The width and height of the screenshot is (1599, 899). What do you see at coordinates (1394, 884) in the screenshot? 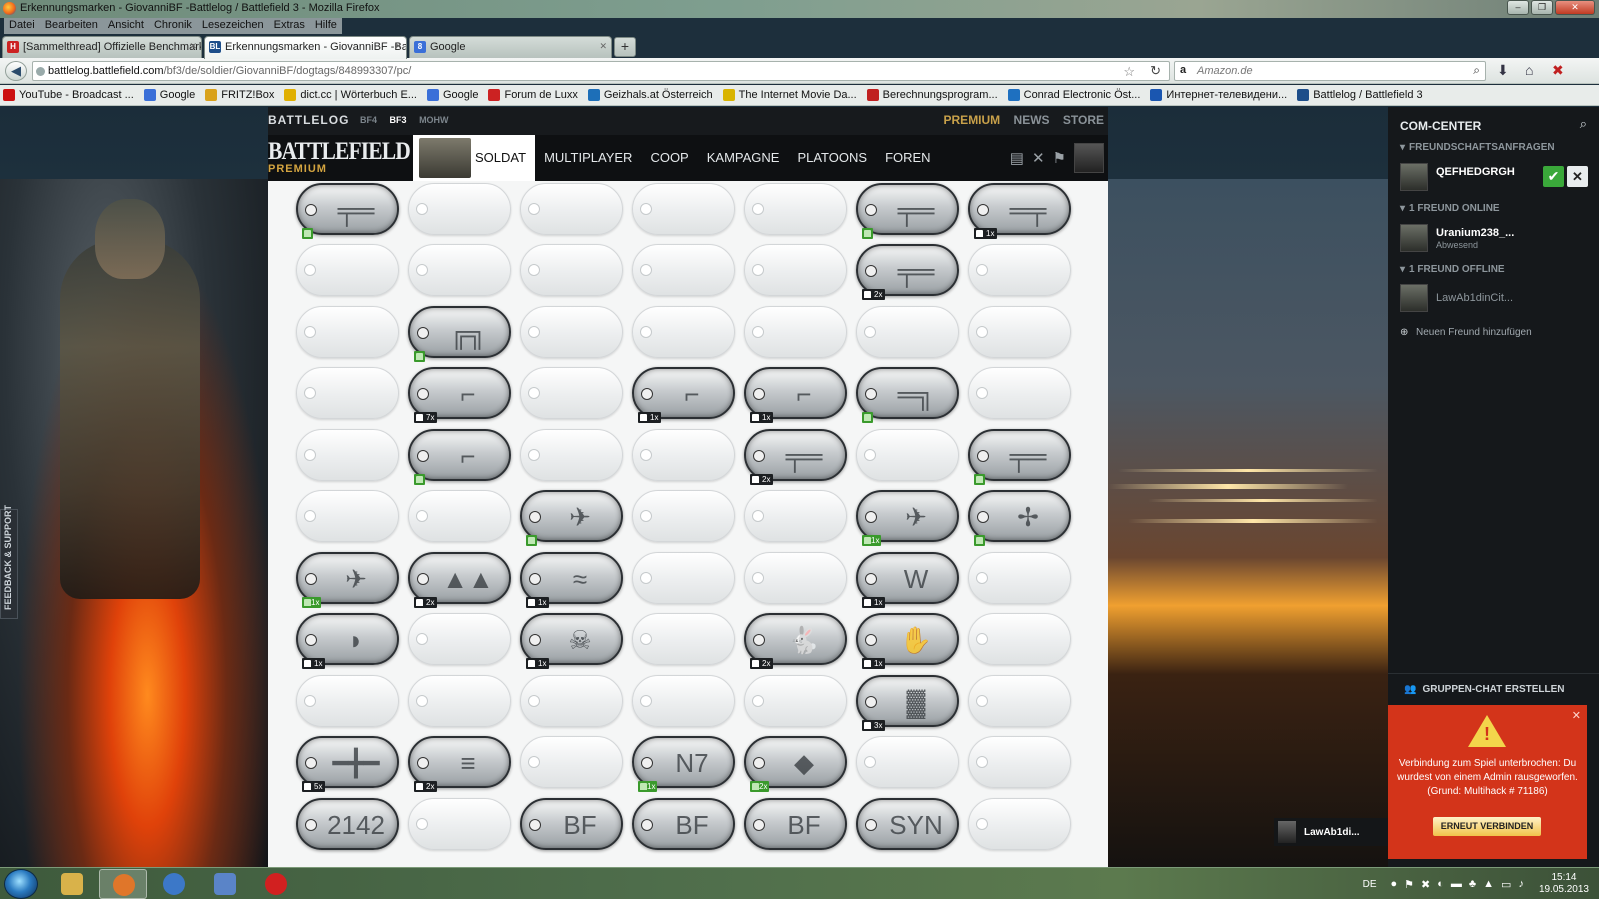
I see `tray-app-icon: ●` at bounding box center [1394, 884].